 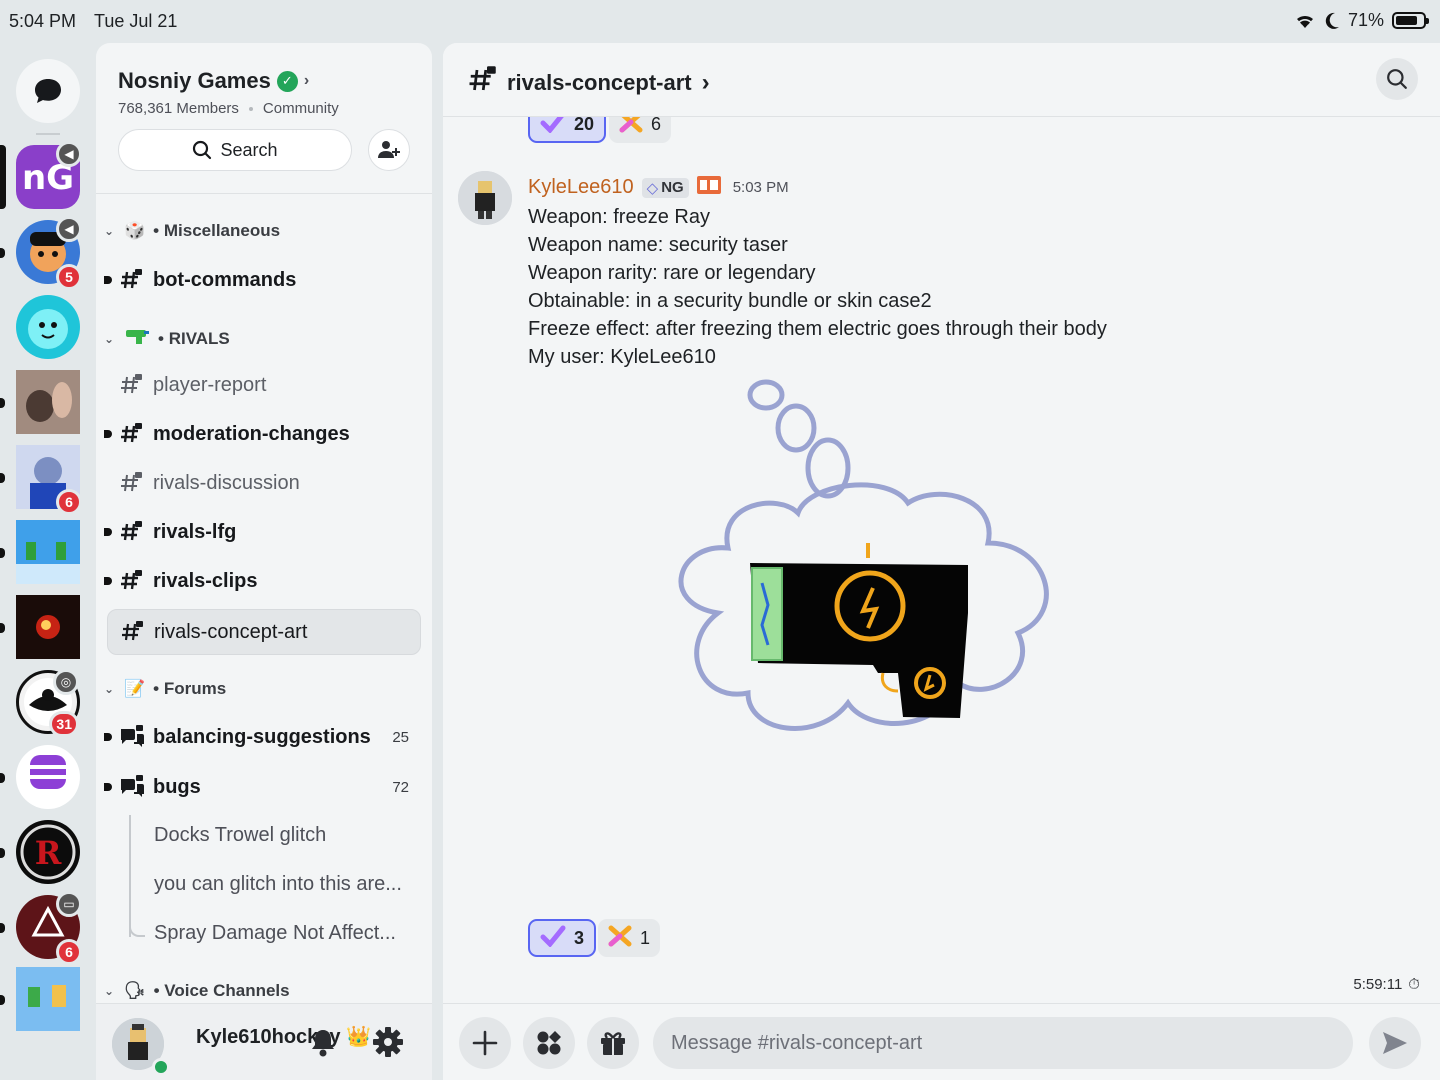 I want to click on apps-button, so click(x=549, y=1043).